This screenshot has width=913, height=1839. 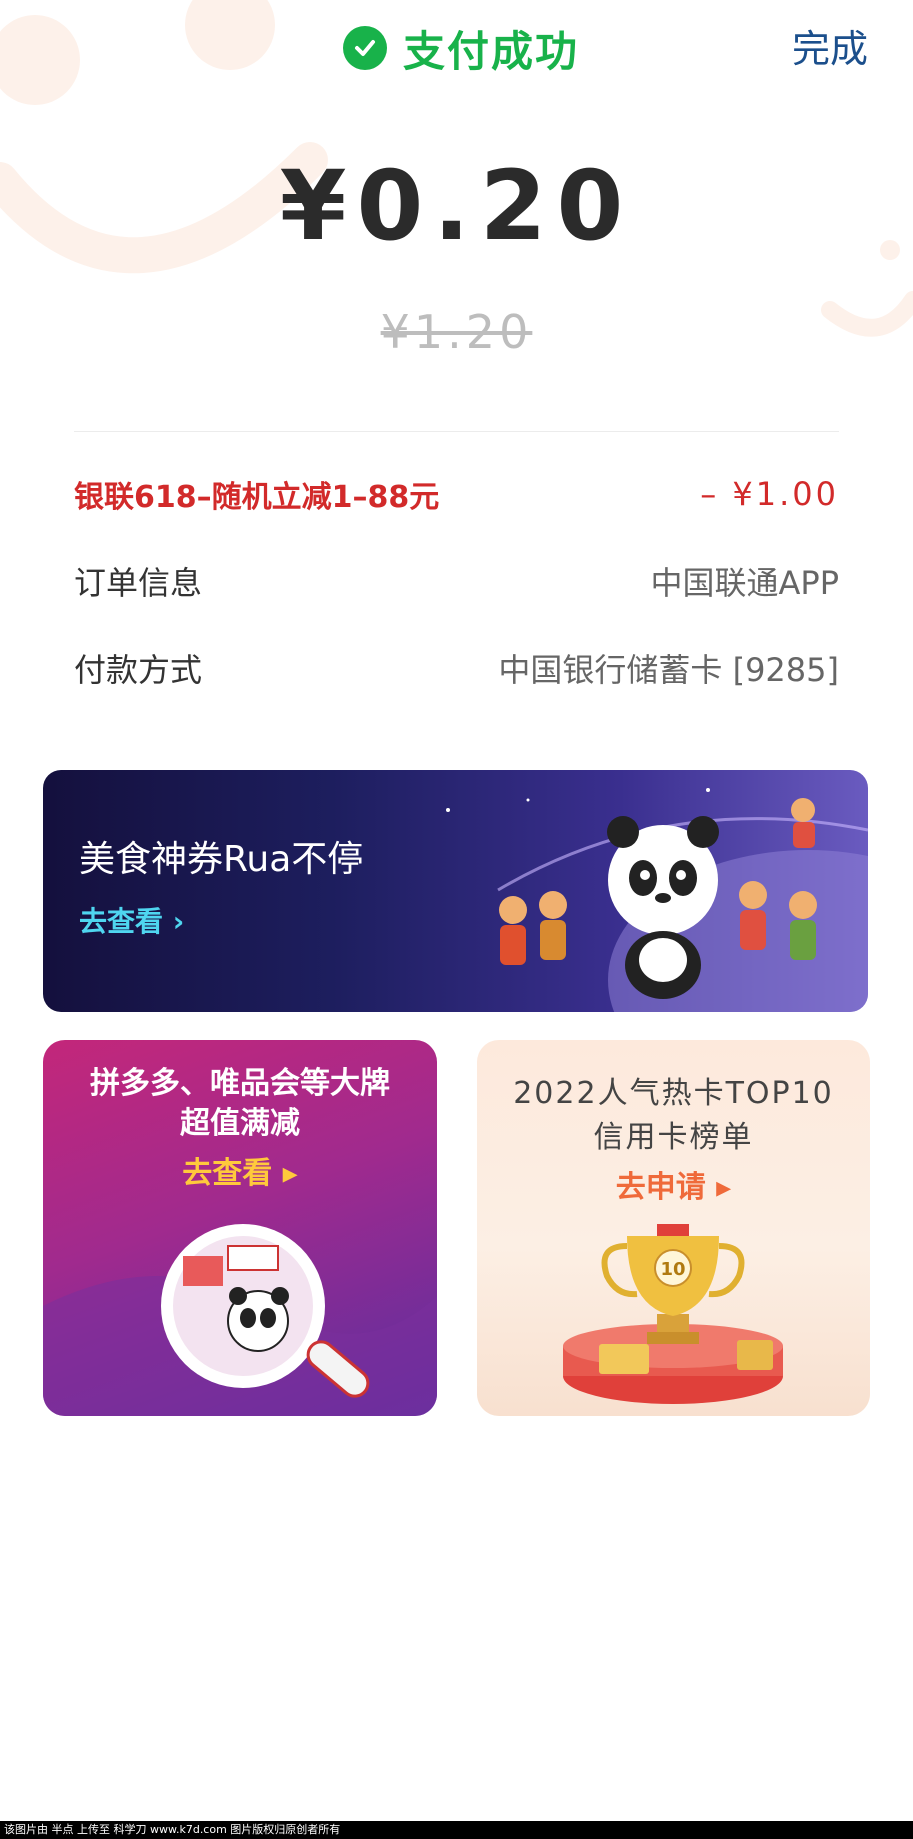 I want to click on food-coupon-banner: 美食神券Rua不停 去查看 ›, so click(x=455, y=891).